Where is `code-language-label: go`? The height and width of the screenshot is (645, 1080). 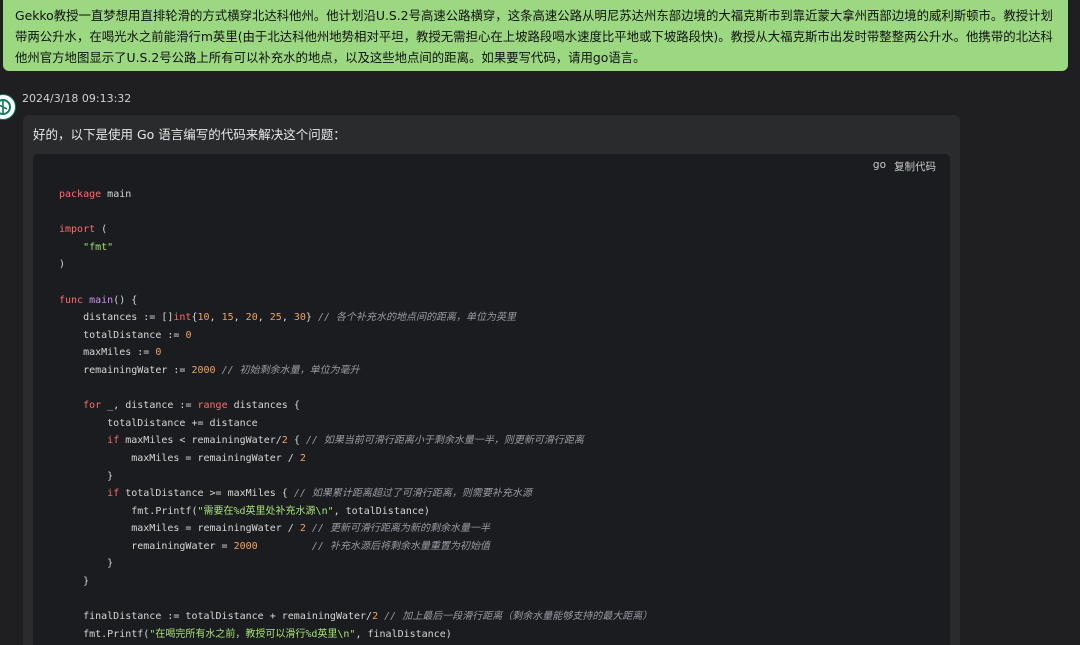
code-language-label: go is located at coordinates (879, 165).